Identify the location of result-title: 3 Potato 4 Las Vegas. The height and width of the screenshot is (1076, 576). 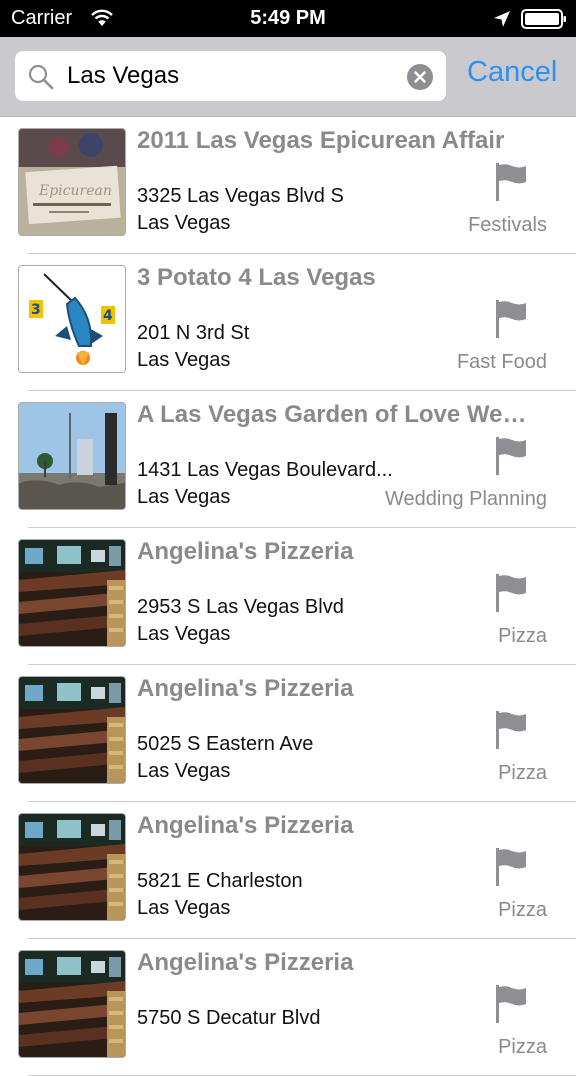
(256, 277).